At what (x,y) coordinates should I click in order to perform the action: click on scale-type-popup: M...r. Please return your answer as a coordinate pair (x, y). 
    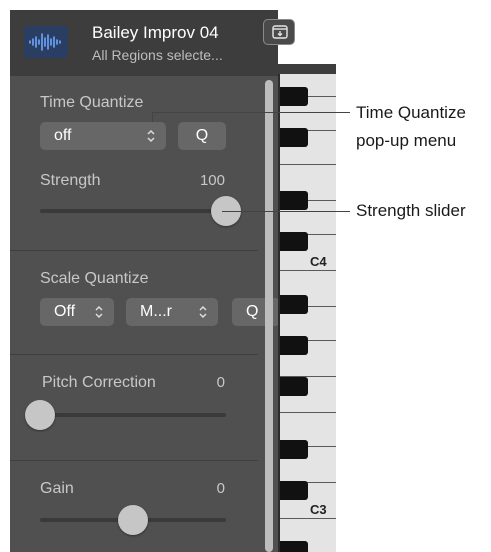
    Looking at the image, I should click on (172, 312).